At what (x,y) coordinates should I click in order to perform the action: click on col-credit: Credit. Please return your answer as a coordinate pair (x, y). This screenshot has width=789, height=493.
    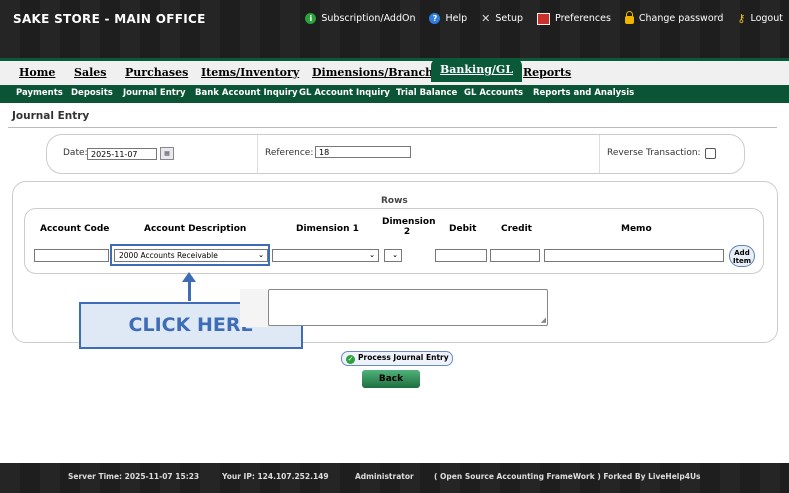
    Looking at the image, I should click on (516, 229).